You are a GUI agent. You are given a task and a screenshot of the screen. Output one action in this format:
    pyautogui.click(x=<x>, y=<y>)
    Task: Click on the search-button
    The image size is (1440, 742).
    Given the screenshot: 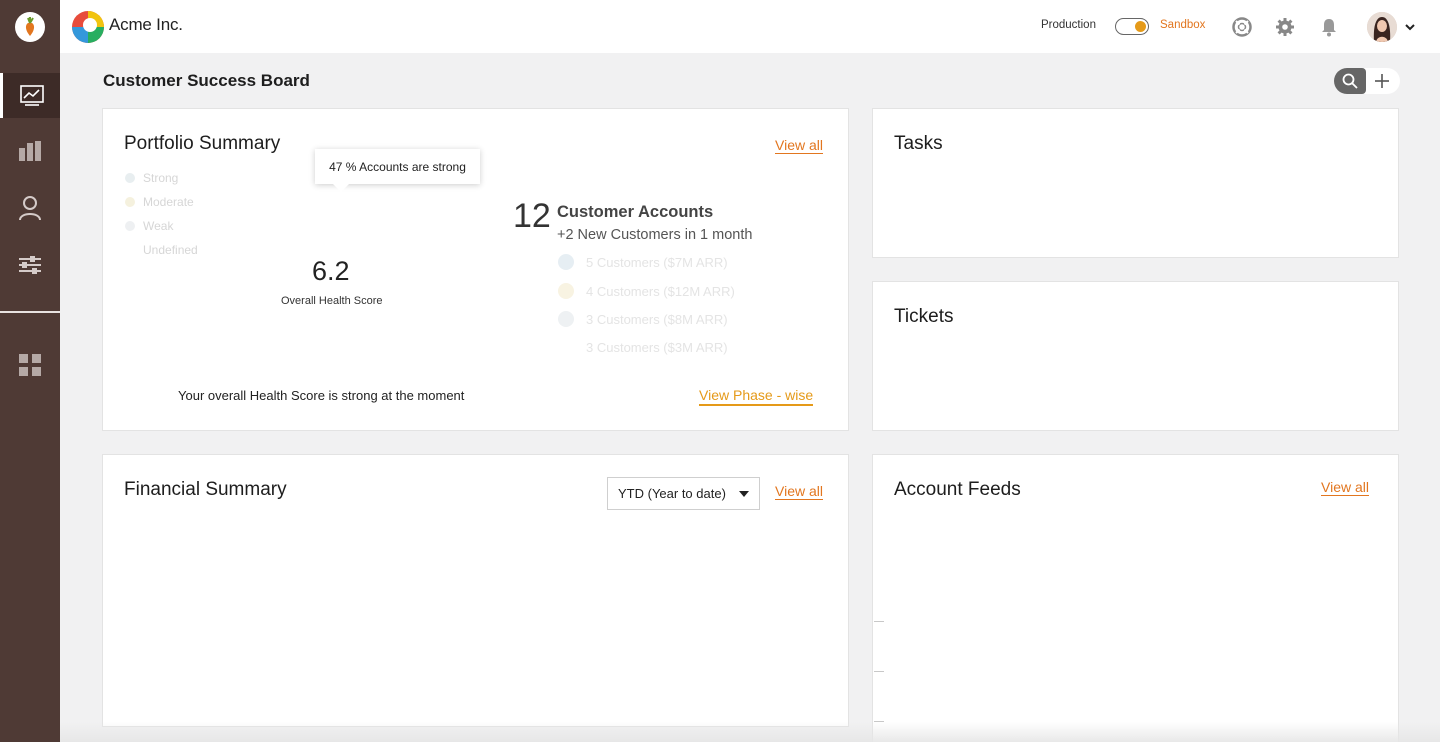 What is the action you would take?
    pyautogui.click(x=1350, y=81)
    